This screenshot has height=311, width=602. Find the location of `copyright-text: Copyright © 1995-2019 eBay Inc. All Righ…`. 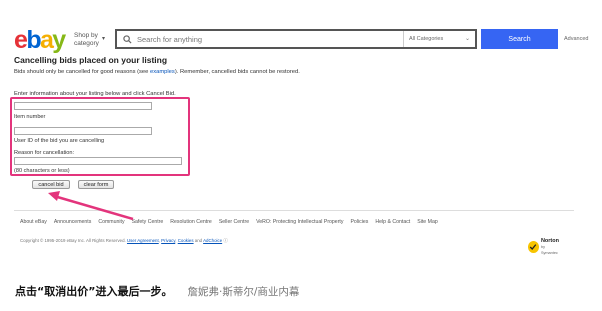

copyright-text: Copyright © 1995-2019 eBay Inc. All Righ… is located at coordinates (124, 240).